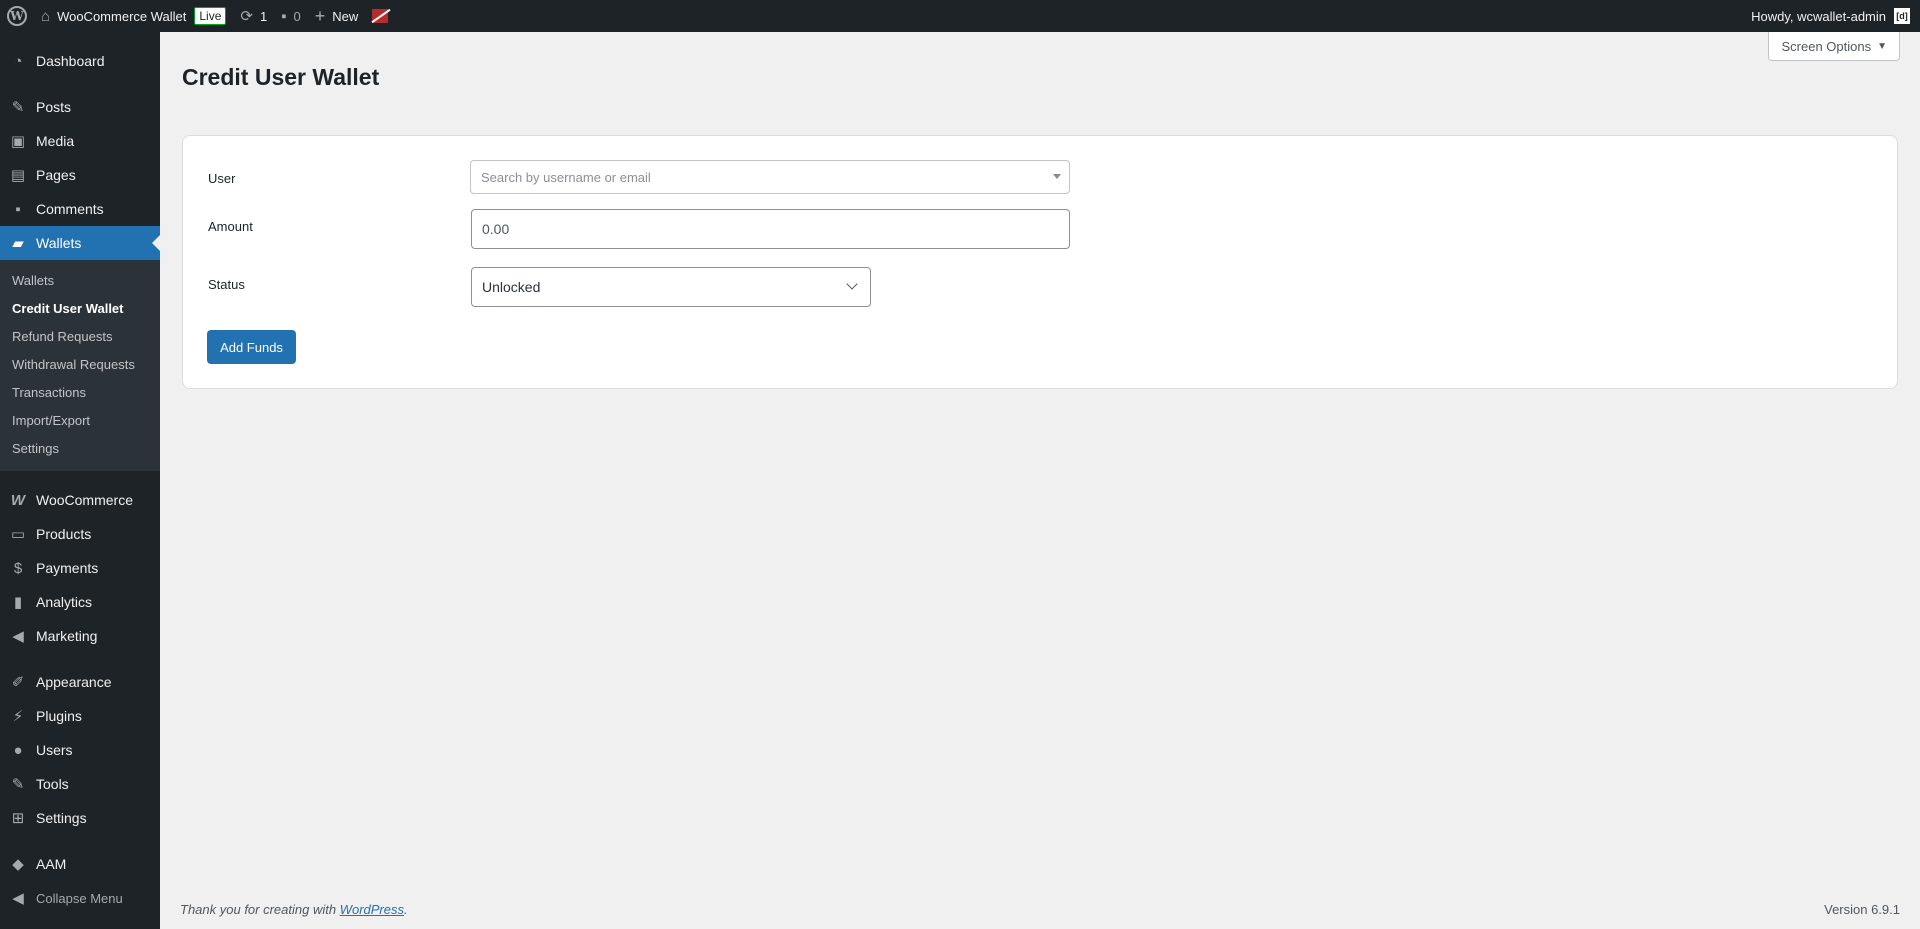 This screenshot has width=1920, height=929. Describe the element at coordinates (80, 281) in the screenshot. I see `submenu-item-wallets: Wallets` at that location.